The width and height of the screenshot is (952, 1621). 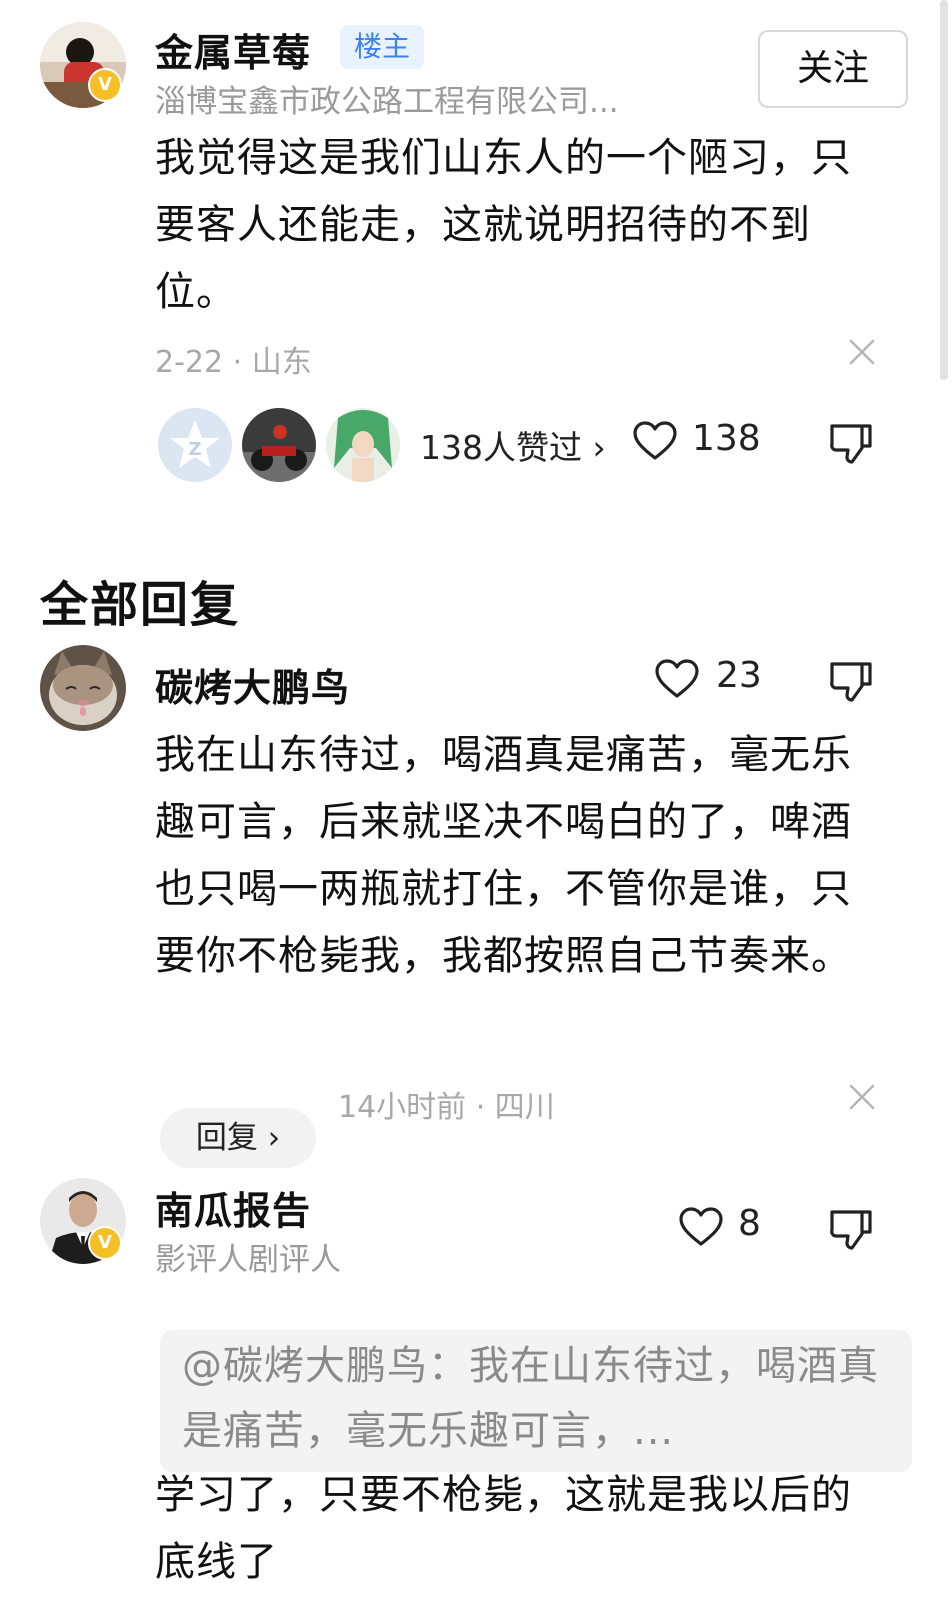 I want to click on like-count: 23, so click(x=739, y=675).